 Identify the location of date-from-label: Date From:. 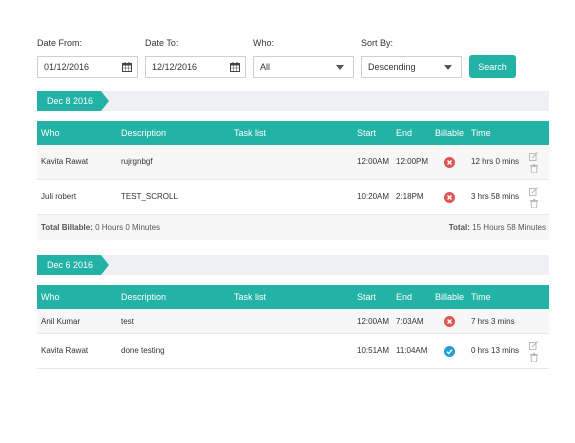
(60, 43).